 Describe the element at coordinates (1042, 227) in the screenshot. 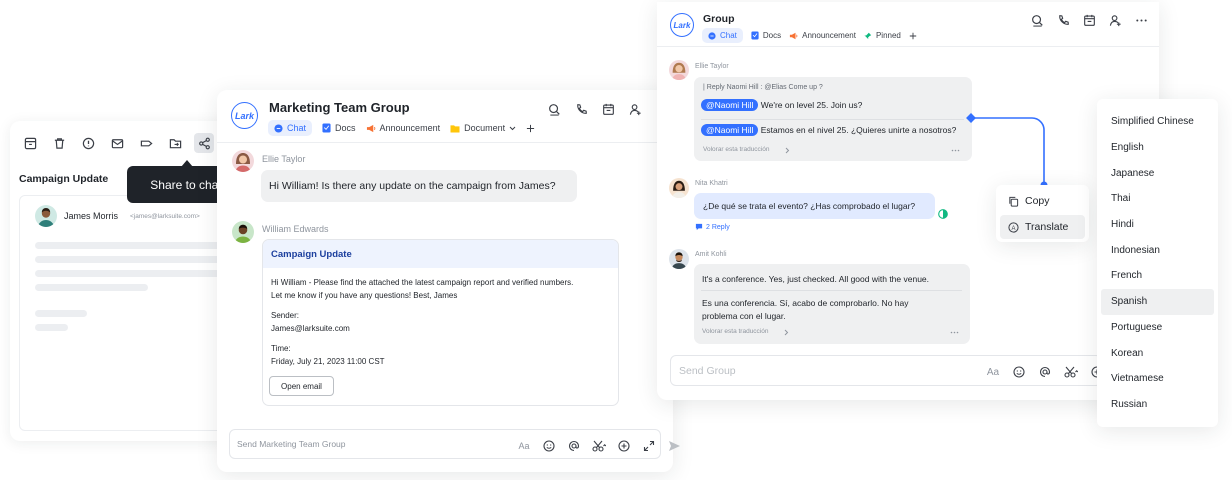

I see `translate-menu-item: A Translate` at that location.